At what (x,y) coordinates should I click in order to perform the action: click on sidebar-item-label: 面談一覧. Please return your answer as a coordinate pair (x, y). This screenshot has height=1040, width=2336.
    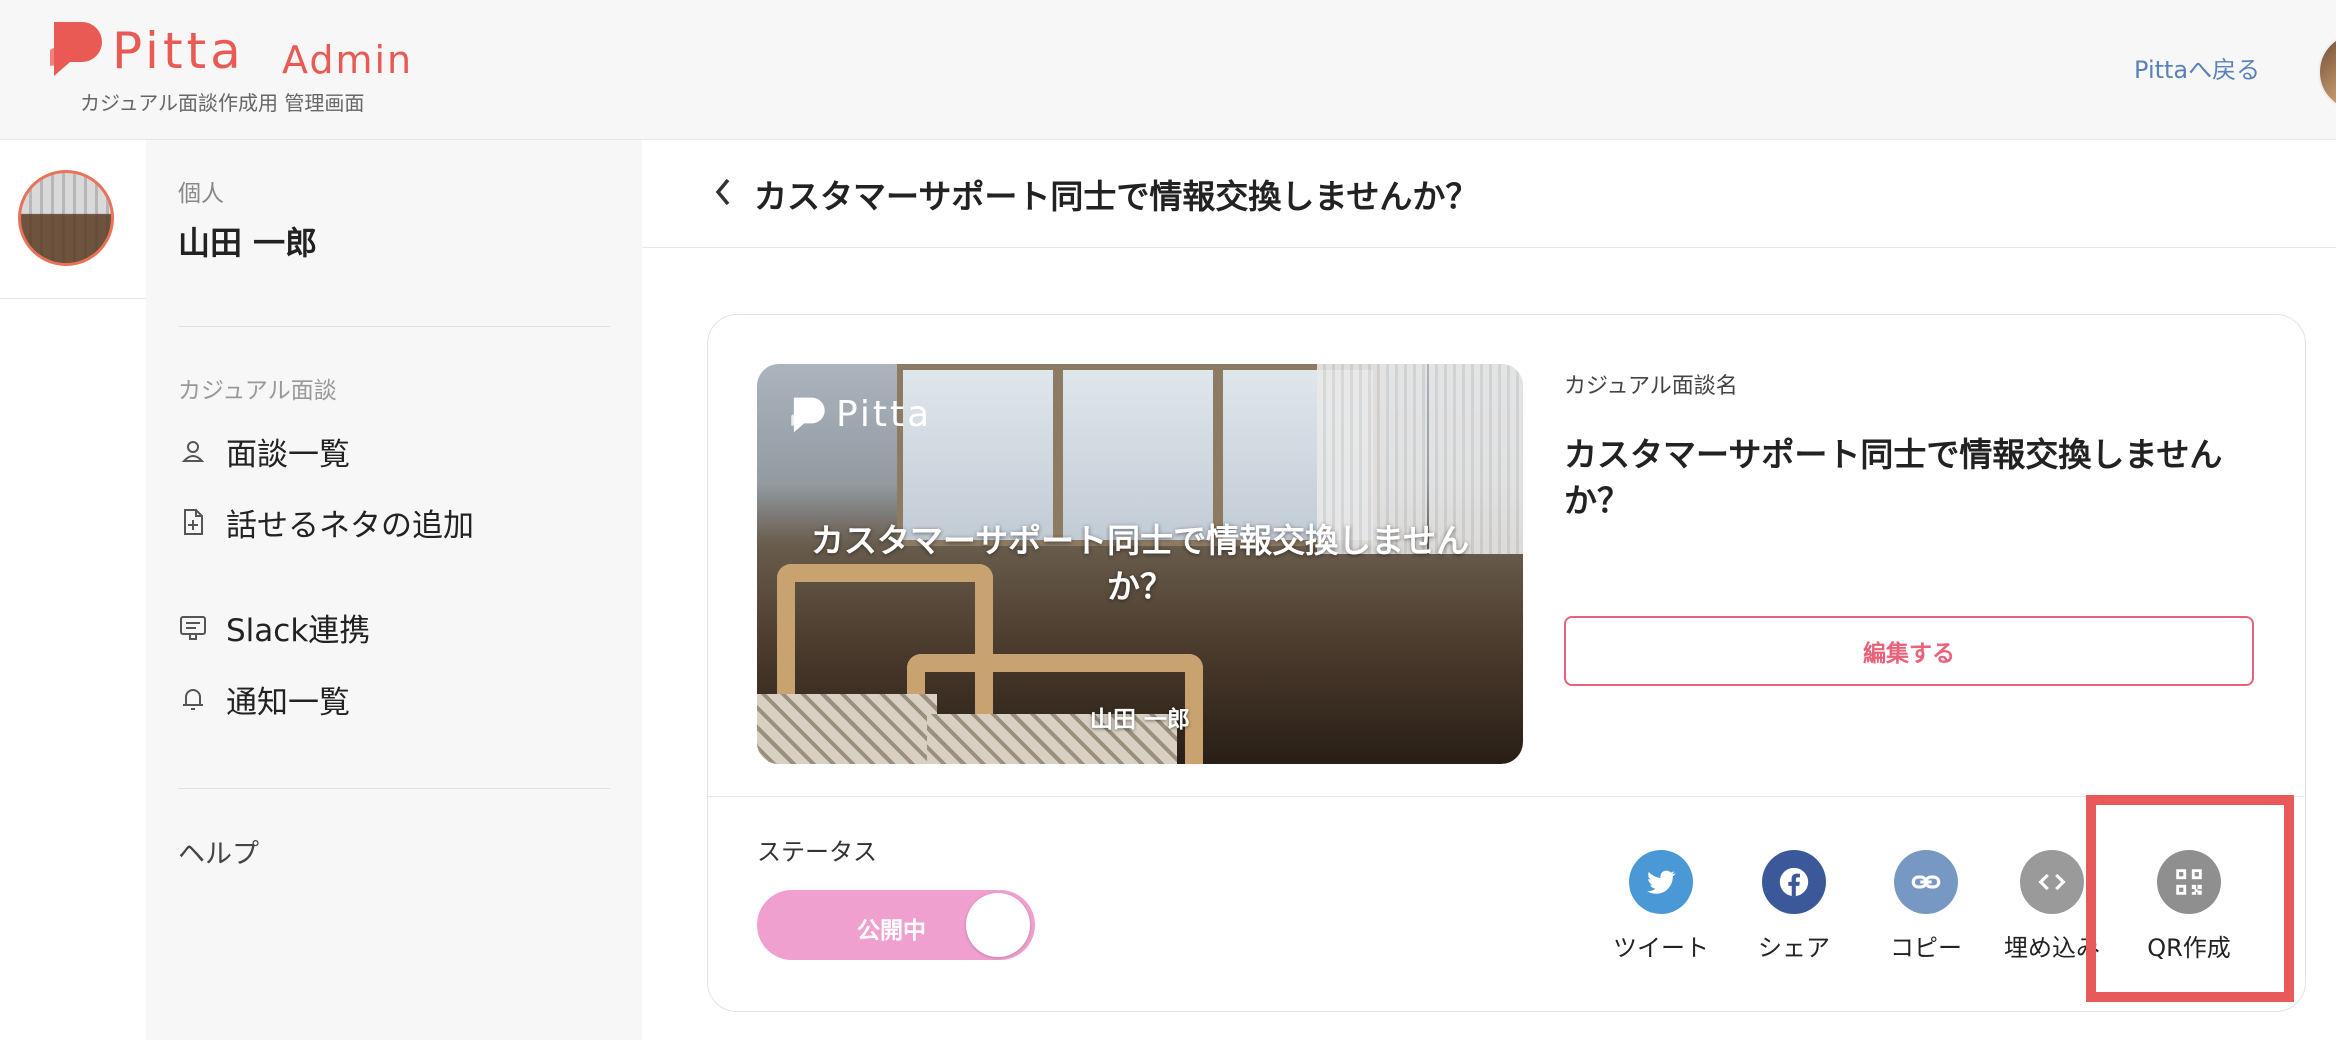
    Looking at the image, I should click on (288, 454).